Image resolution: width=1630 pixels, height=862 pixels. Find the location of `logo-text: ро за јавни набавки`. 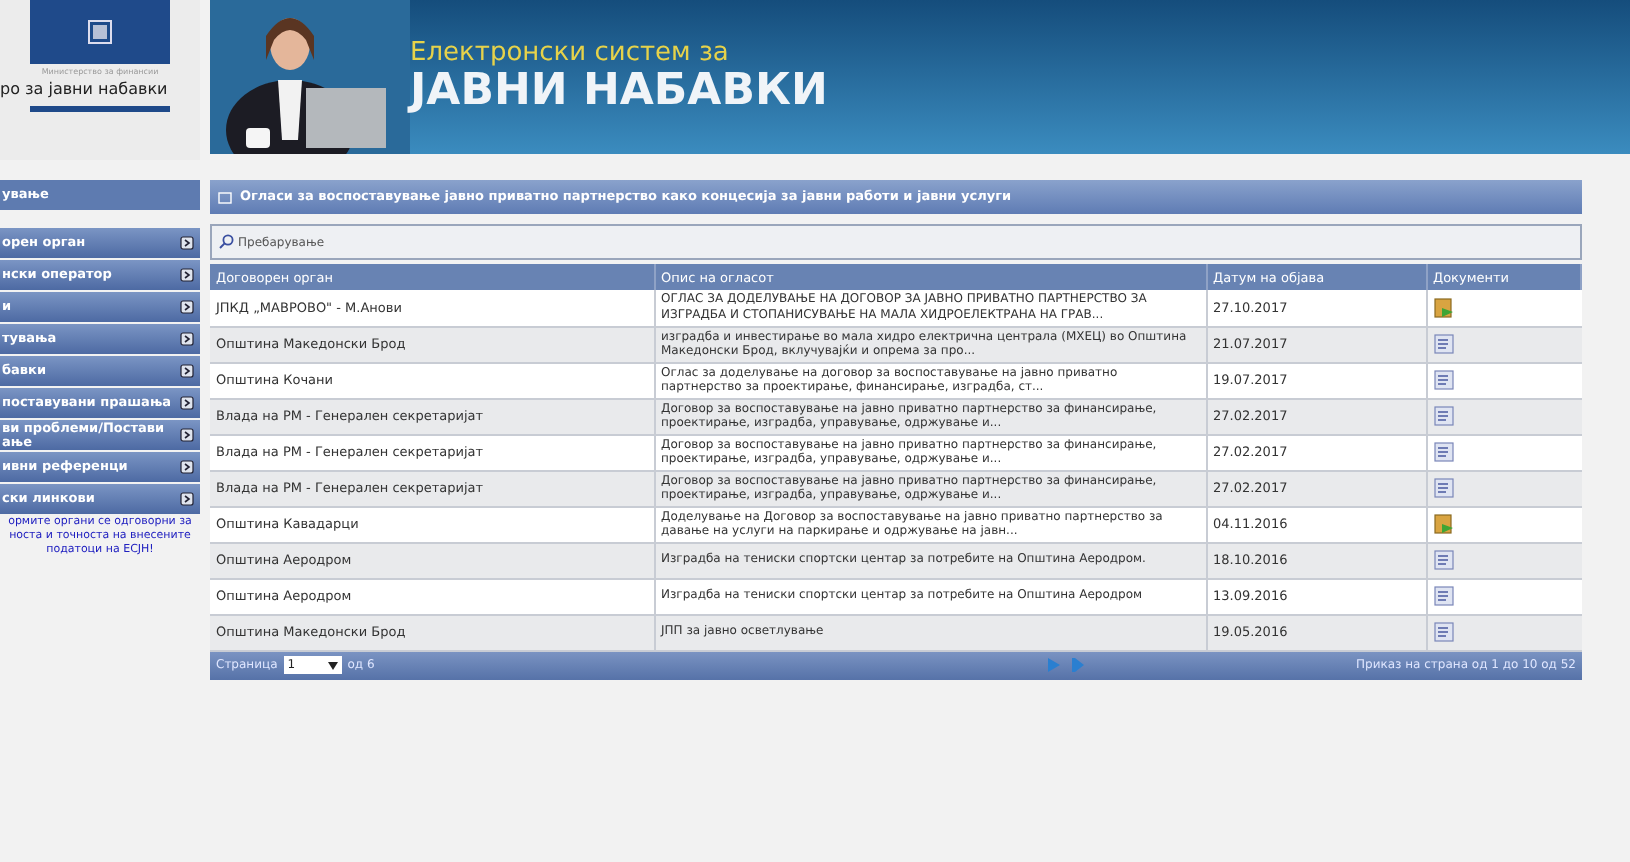

logo-text: ро за јавни набавки is located at coordinates (84, 90).